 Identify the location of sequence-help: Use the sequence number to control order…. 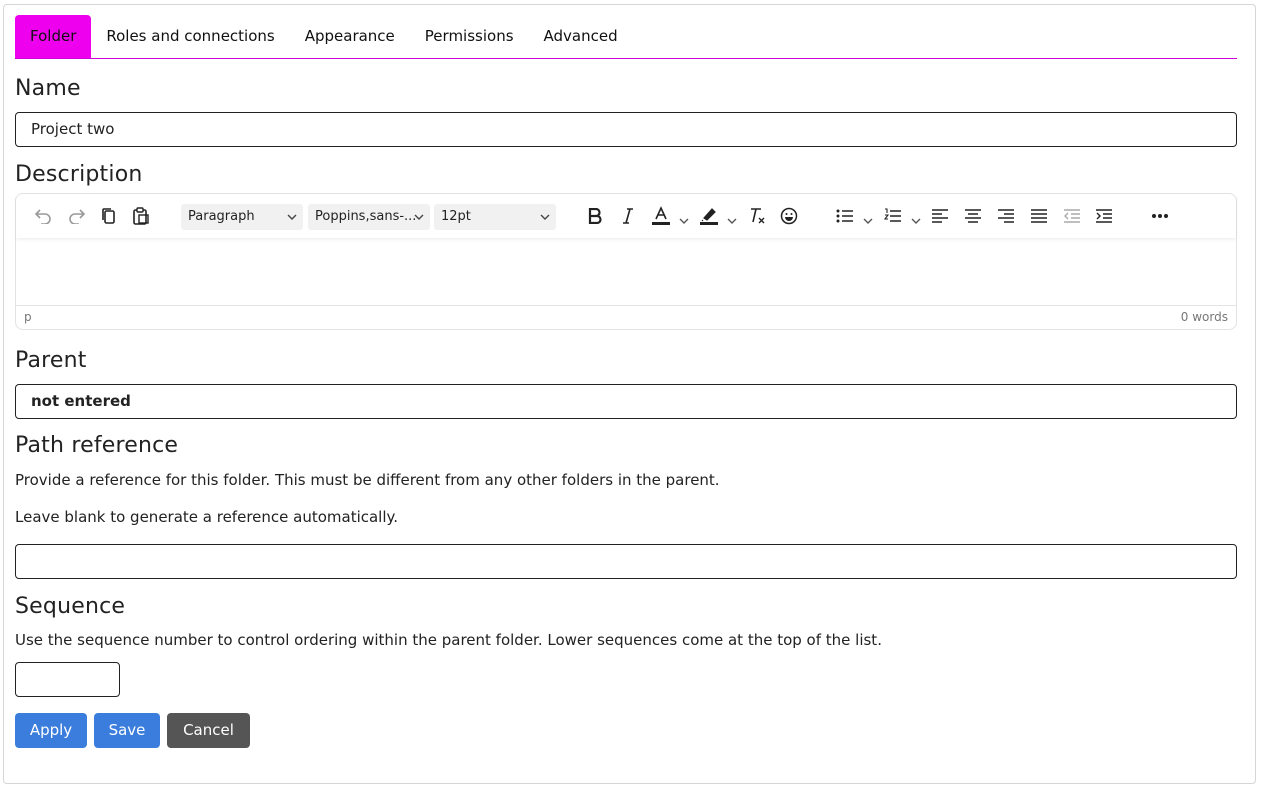
(448, 640).